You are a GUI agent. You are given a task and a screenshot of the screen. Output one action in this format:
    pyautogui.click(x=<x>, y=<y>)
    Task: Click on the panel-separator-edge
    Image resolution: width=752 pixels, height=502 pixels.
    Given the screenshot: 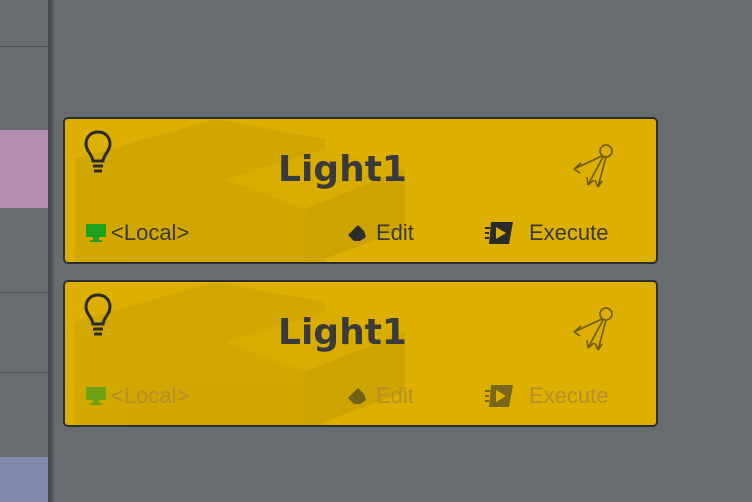 What is the action you would take?
    pyautogui.click(x=53, y=251)
    